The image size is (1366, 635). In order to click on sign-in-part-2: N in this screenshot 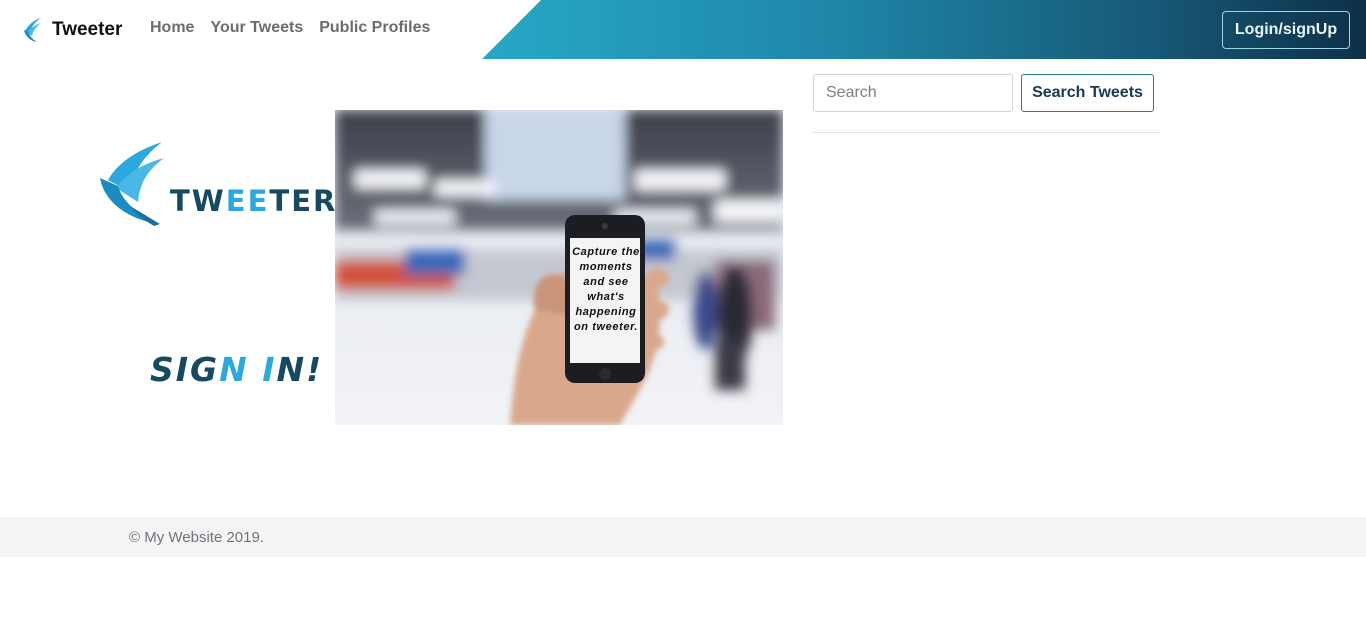, I will do `click(234, 369)`.